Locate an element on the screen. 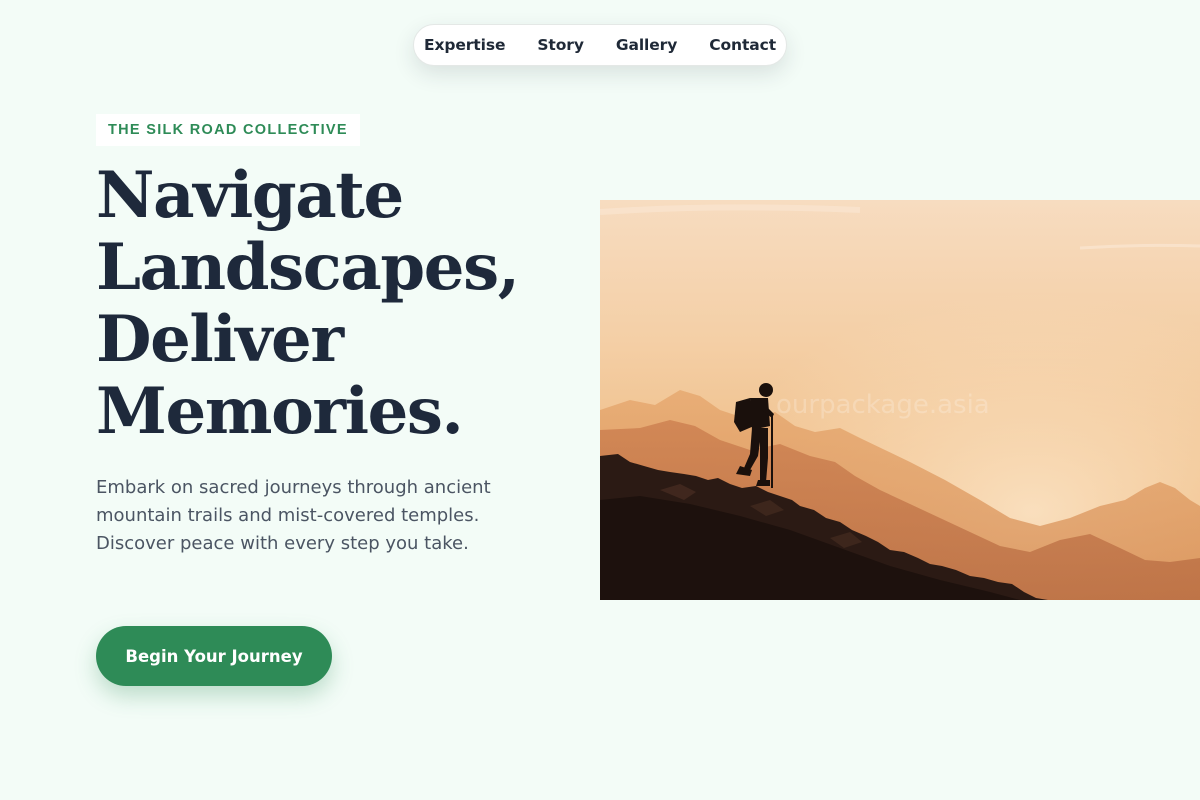  nav-link-gallery: Gallery is located at coordinates (646, 45).